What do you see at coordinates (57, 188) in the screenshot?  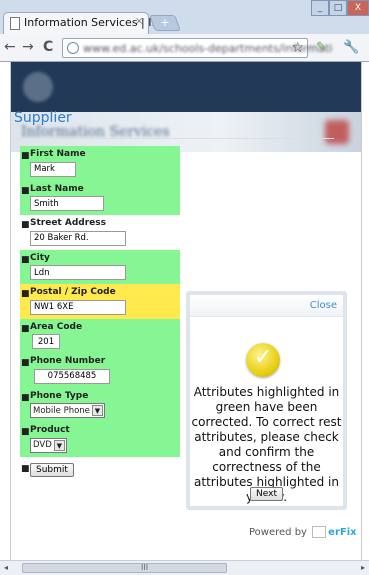 I see `field-label: Last Name` at bounding box center [57, 188].